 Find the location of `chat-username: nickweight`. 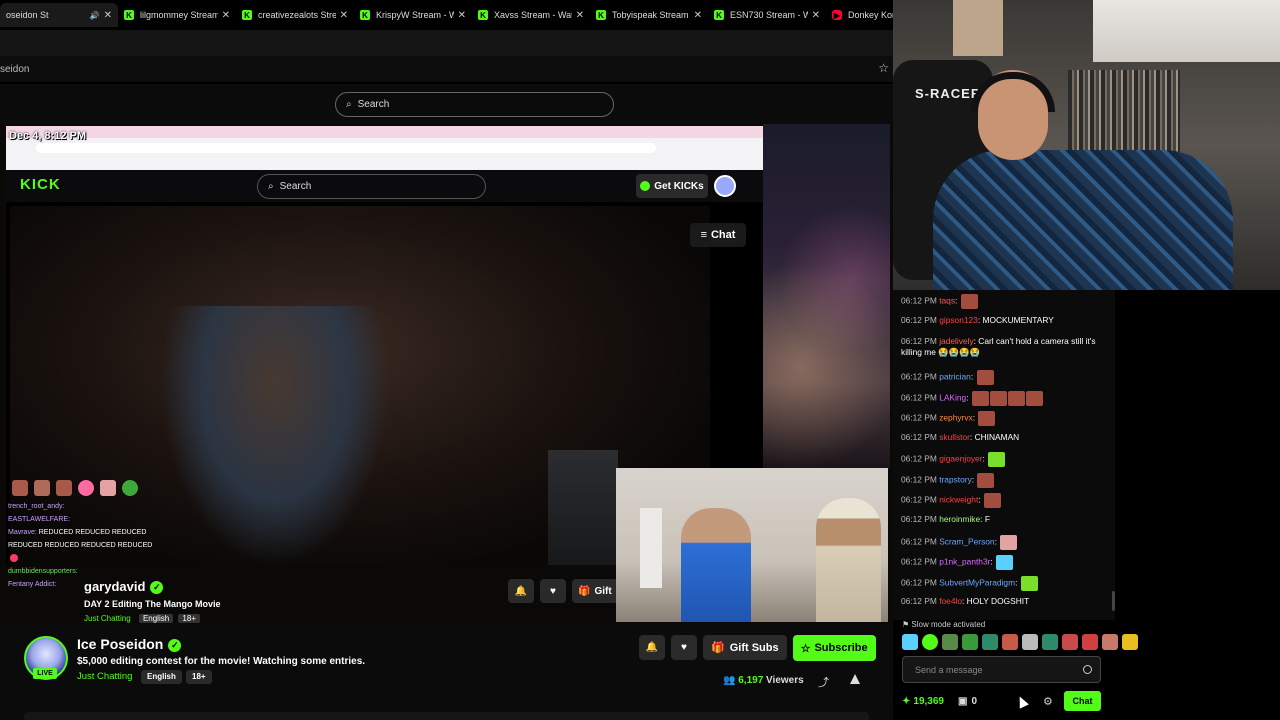

chat-username: nickweight is located at coordinates (958, 500).